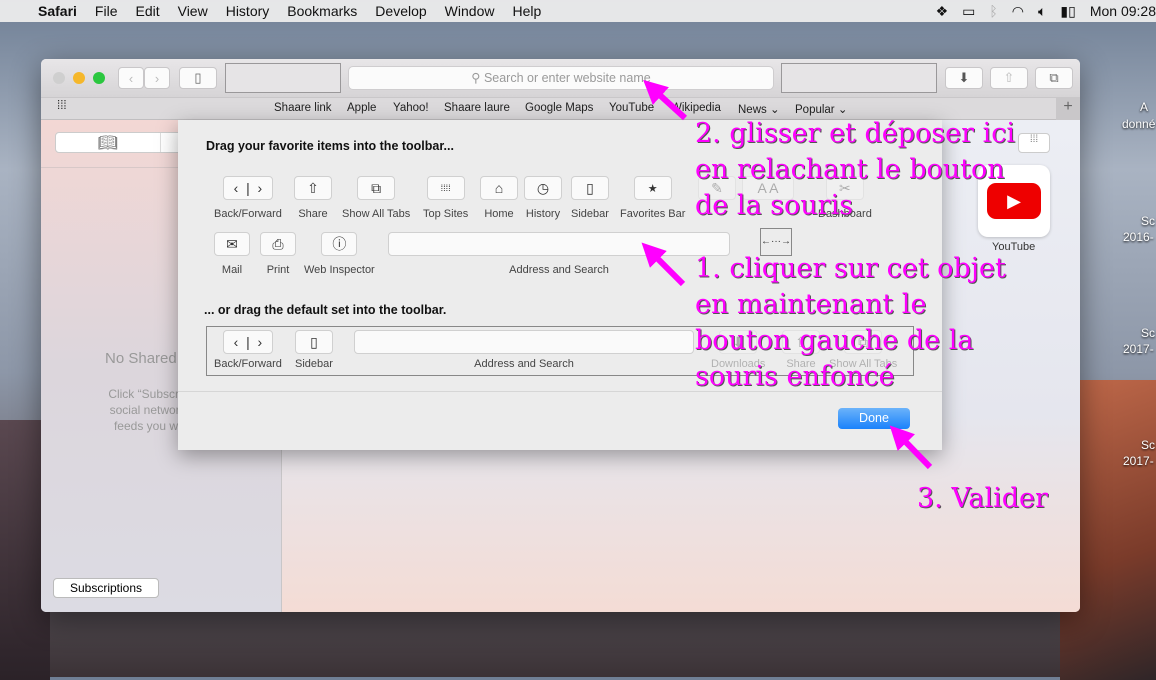 The width and height of the screenshot is (1156, 680). Describe the element at coordinates (106, 588) in the screenshot. I see `subscriptions-button: Subscriptions` at that location.